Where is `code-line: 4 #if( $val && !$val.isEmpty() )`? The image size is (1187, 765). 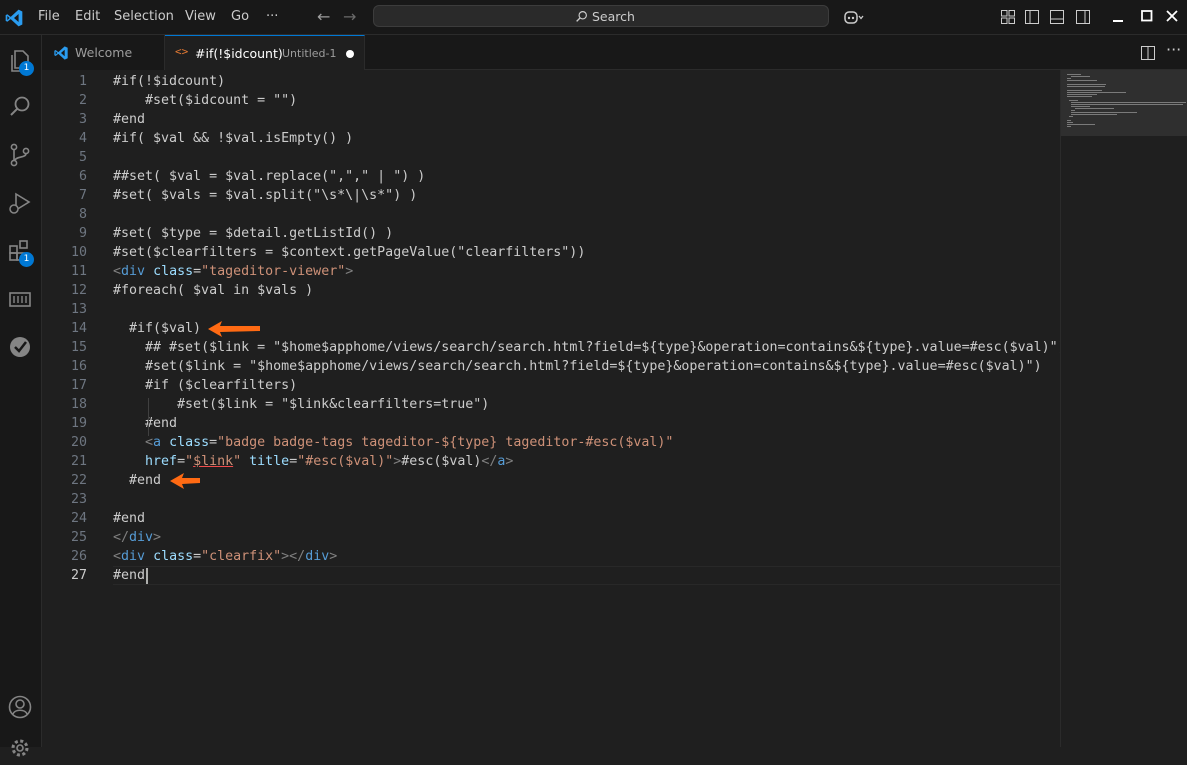 code-line: 4 #if( $val && !$val.isEmpty() ) is located at coordinates (551, 138).